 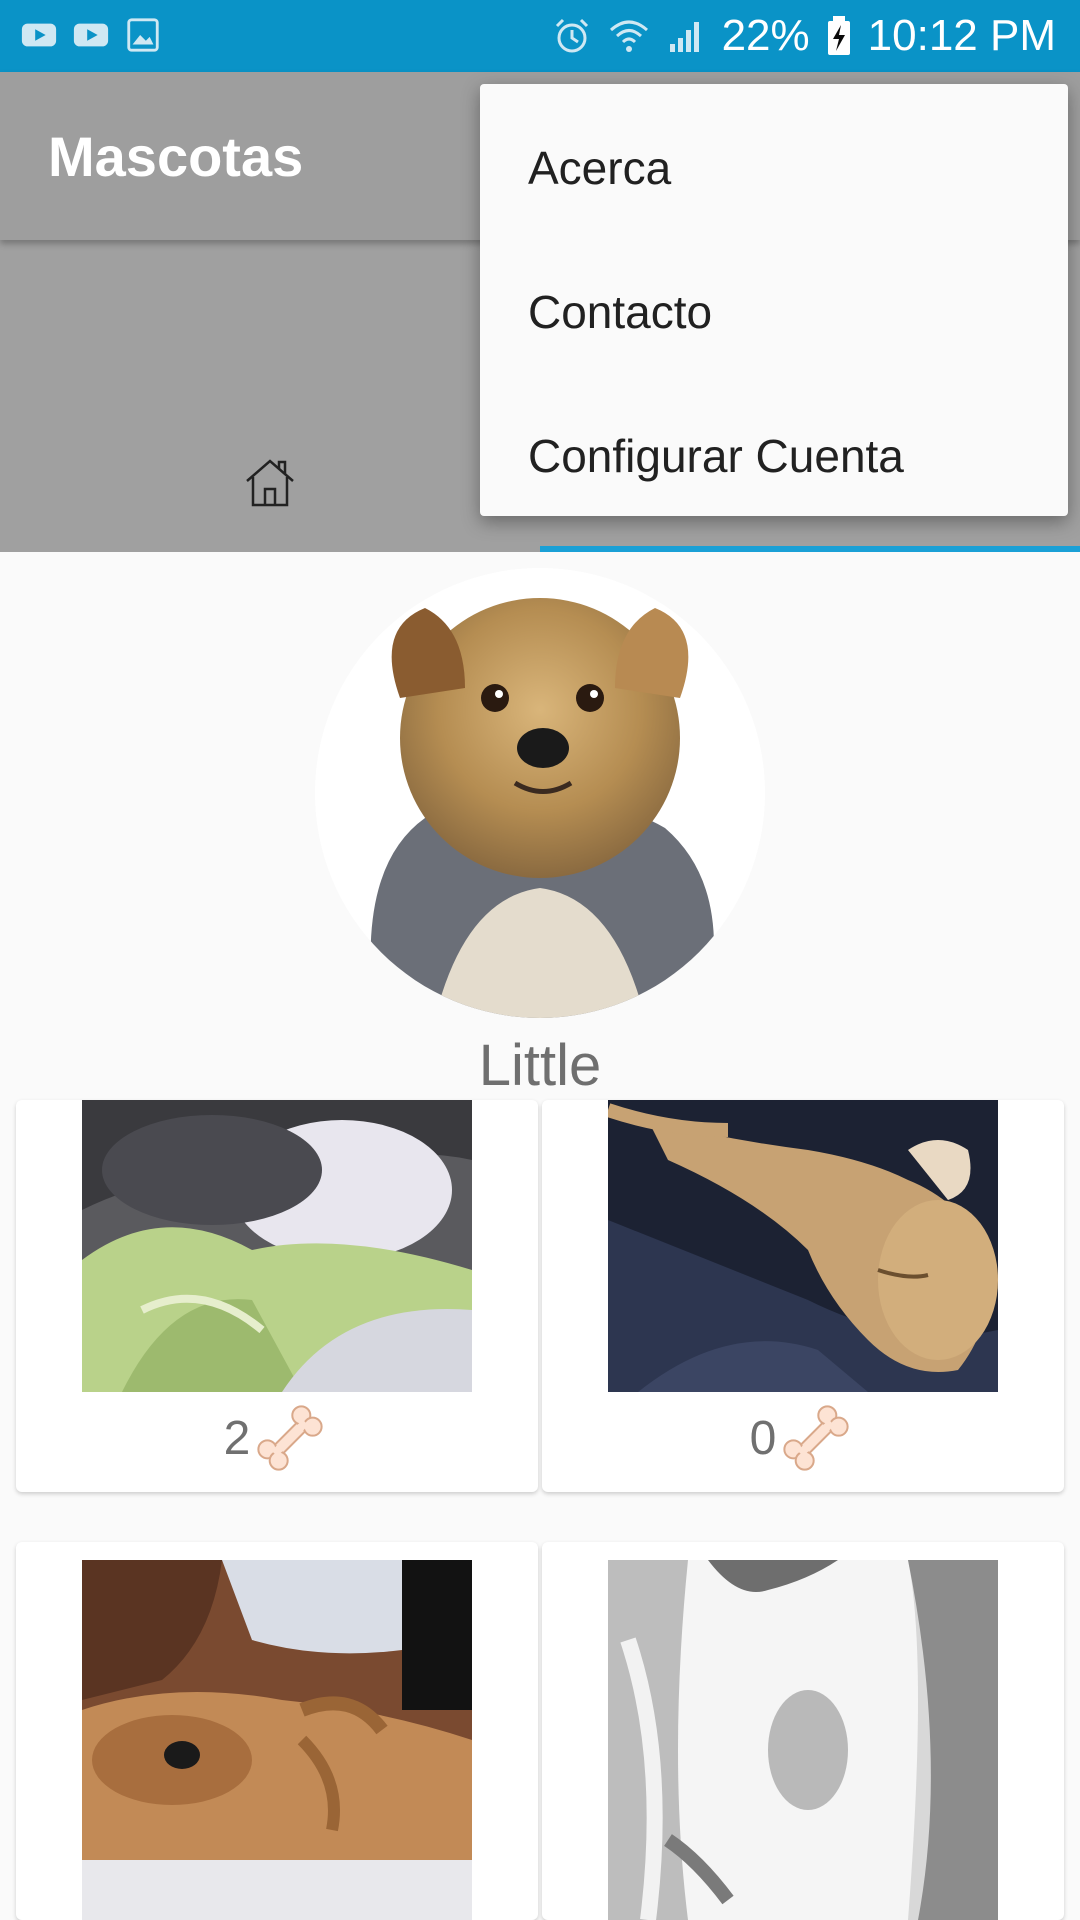 What do you see at coordinates (540, 36) in the screenshot?
I see `status-bar: 22% 10:12 PM` at bounding box center [540, 36].